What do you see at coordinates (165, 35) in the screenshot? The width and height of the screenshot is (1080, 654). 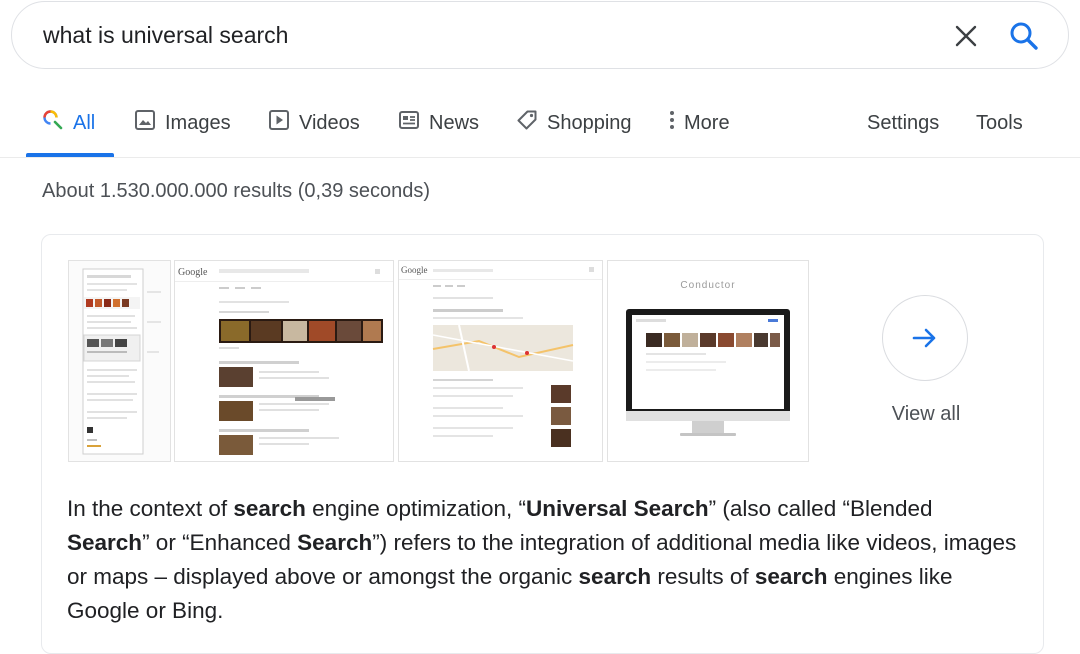 I see `search-input: what is universal search` at bounding box center [165, 35].